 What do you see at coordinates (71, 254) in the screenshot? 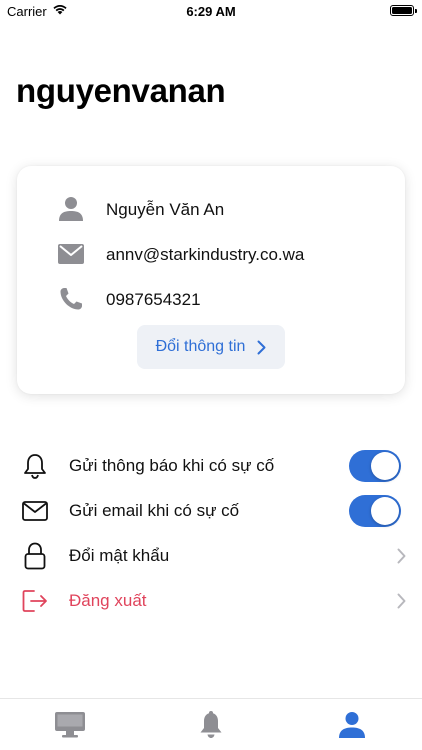
I see `envelope-icon` at bounding box center [71, 254].